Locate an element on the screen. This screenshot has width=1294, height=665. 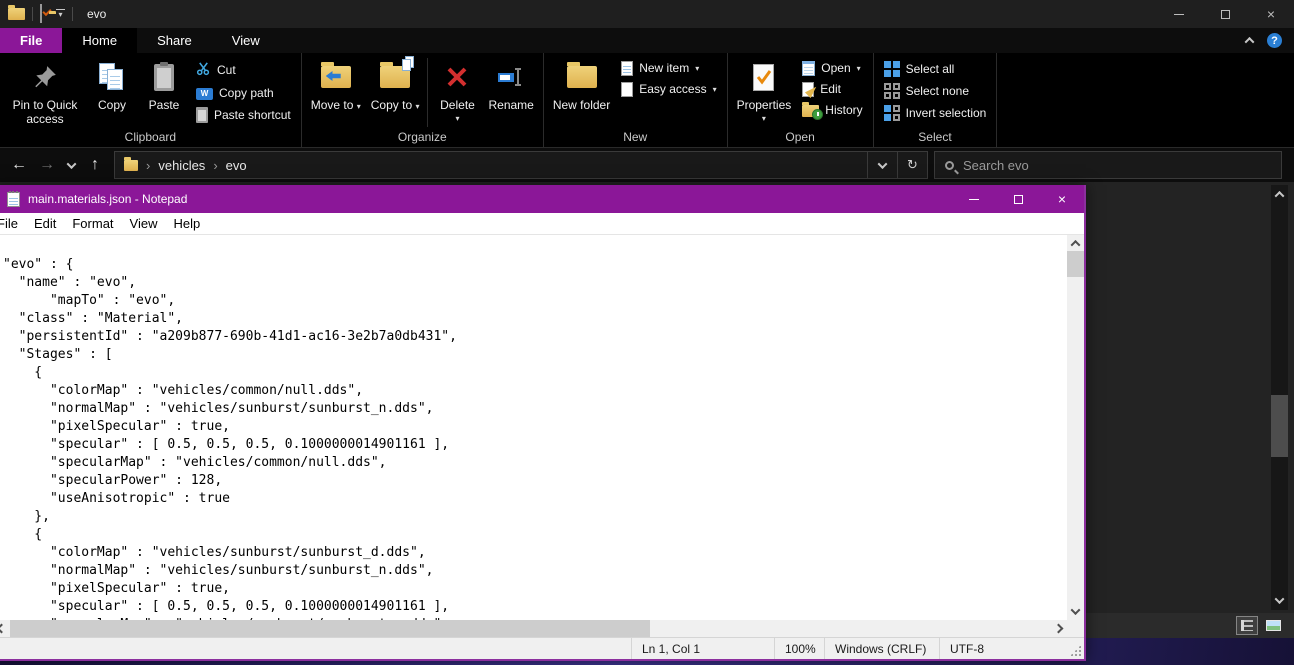
close-button: × is located at coordinates (1271, 14).